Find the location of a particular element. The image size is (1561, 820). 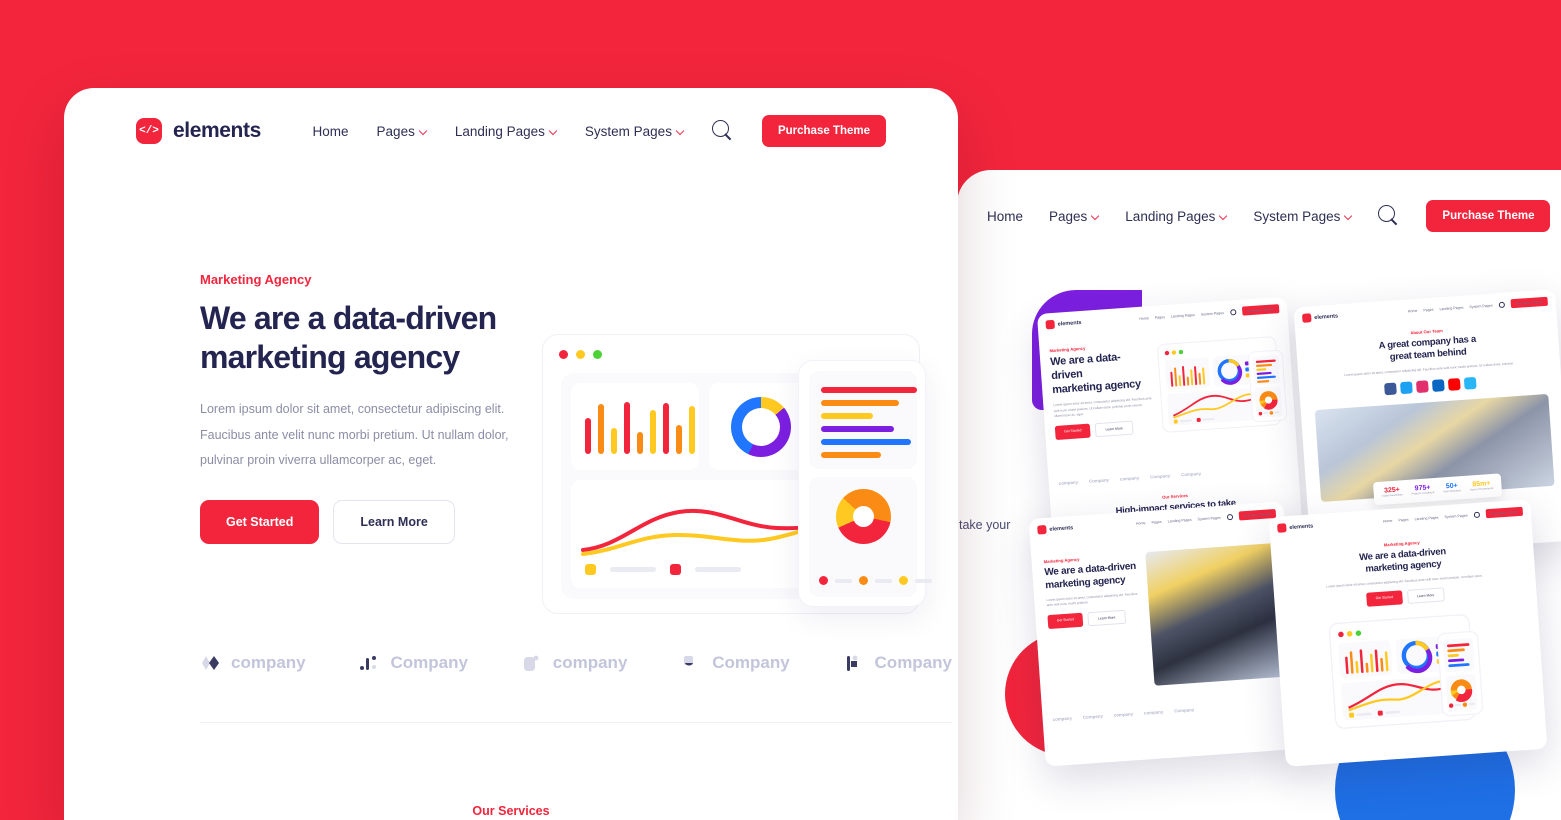

mockup-company-4: Company is located at coordinates (1184, 710).